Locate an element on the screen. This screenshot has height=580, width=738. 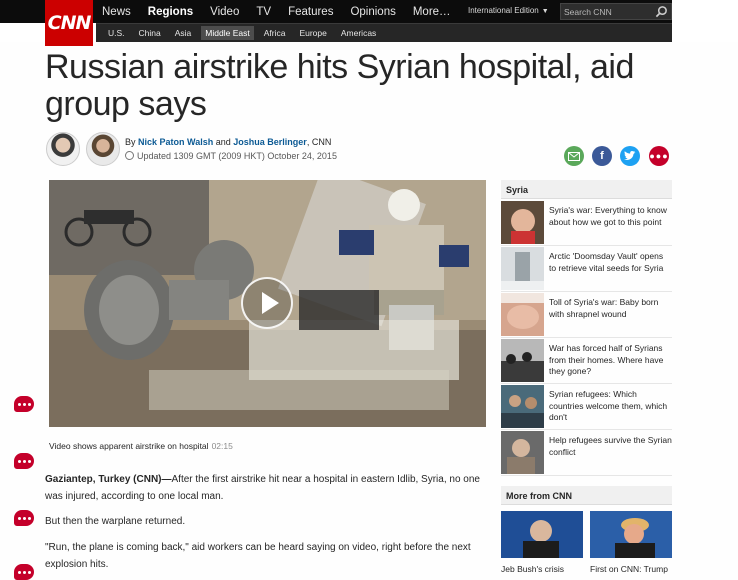
subnav-asia: Asia is located at coordinates (183, 33).